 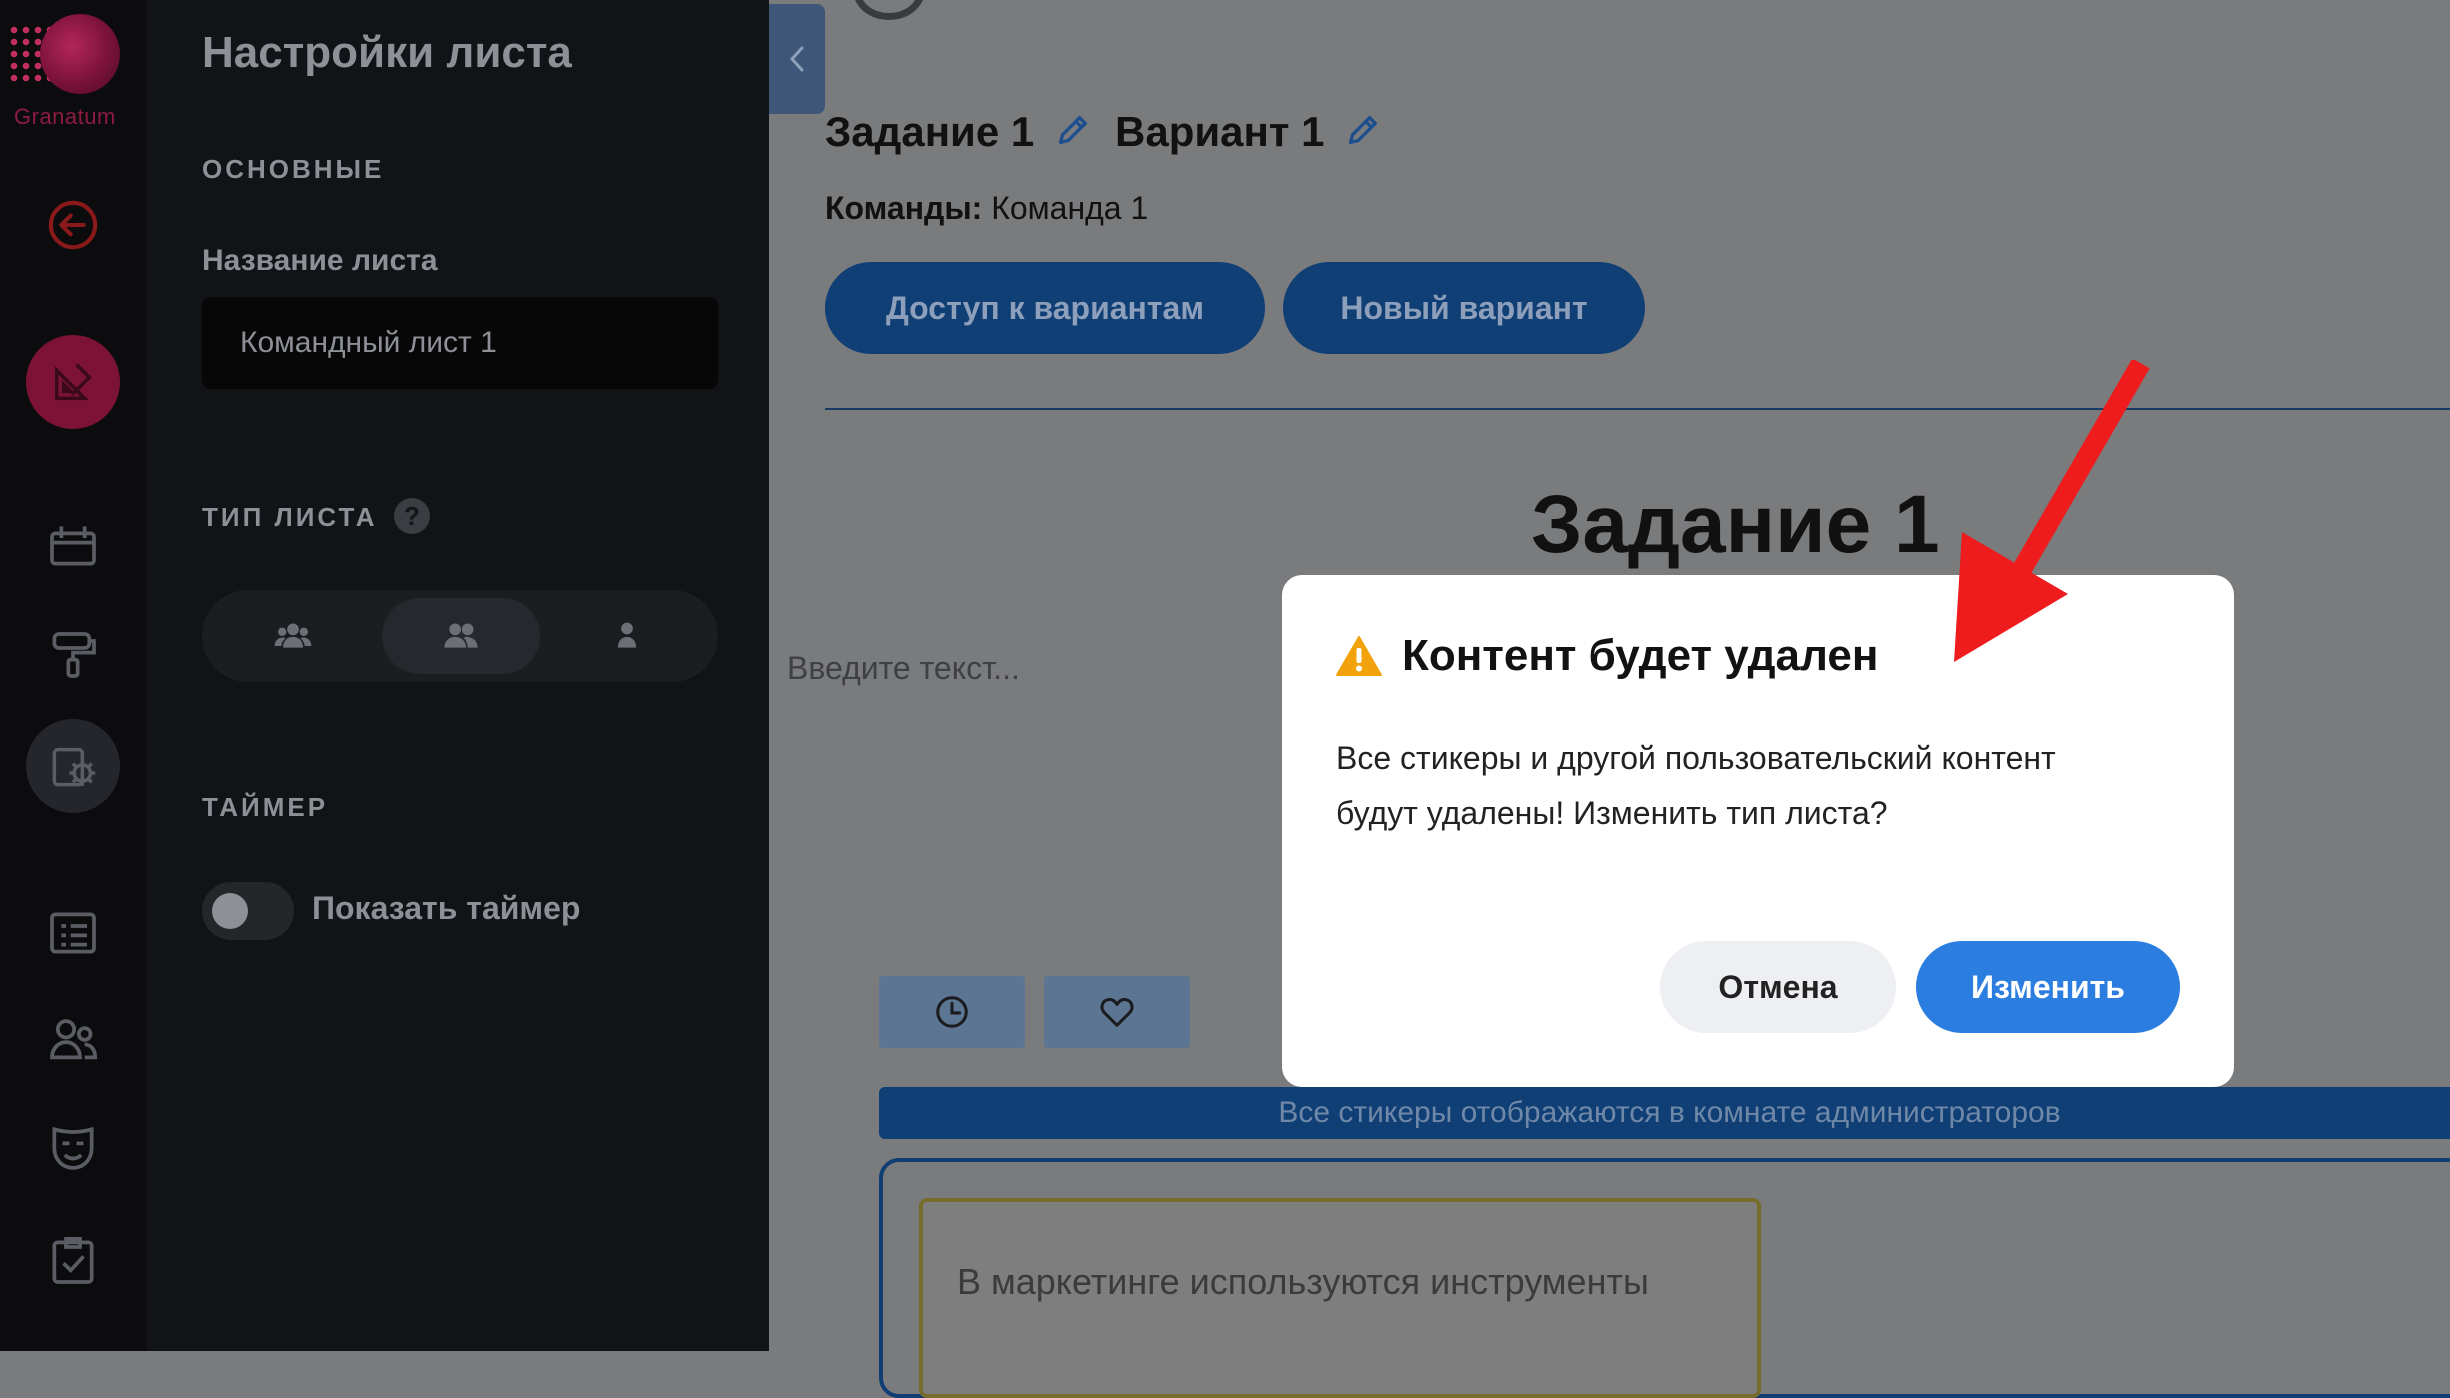 I want to click on settings-gear-icon, so click(x=73, y=766).